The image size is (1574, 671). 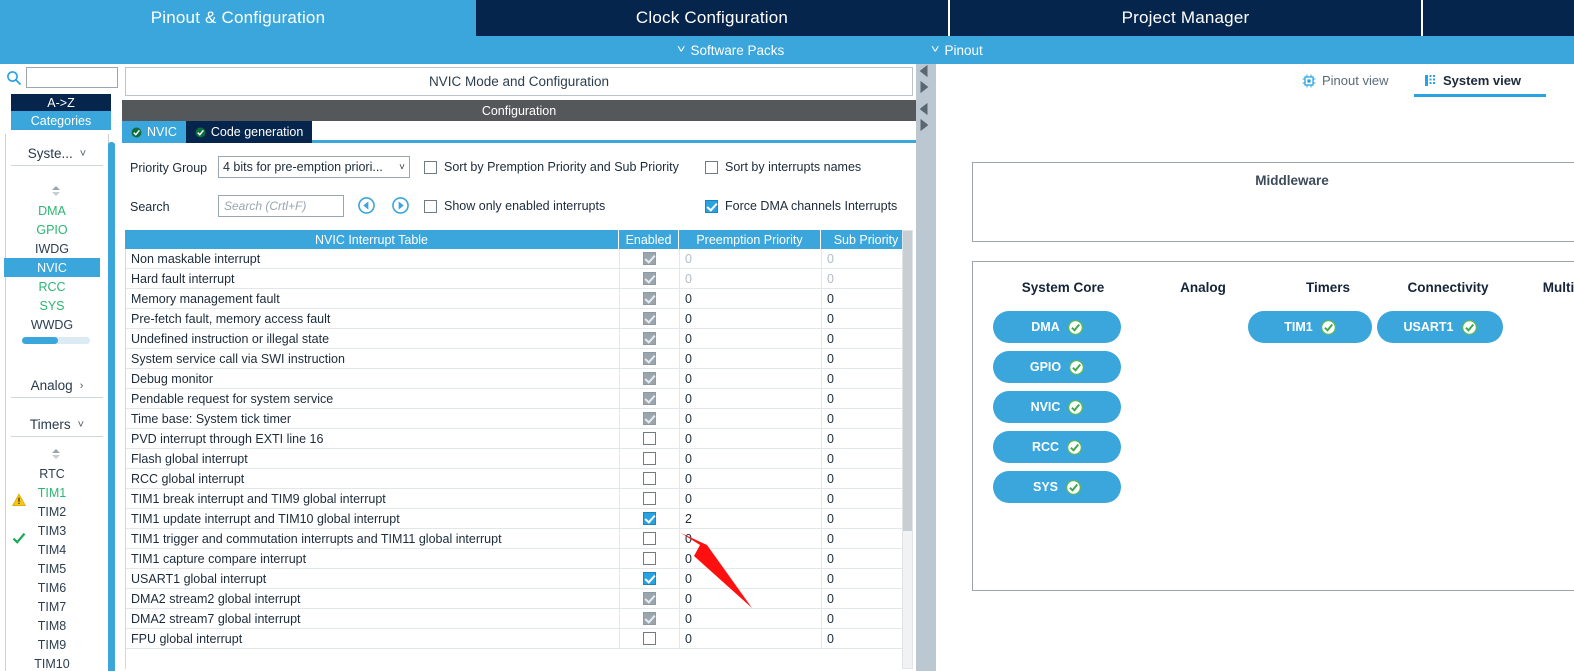 What do you see at coordinates (519, 319) in the screenshot?
I see `table-row: Pre-fetch fault, memory access fault 0 0` at bounding box center [519, 319].